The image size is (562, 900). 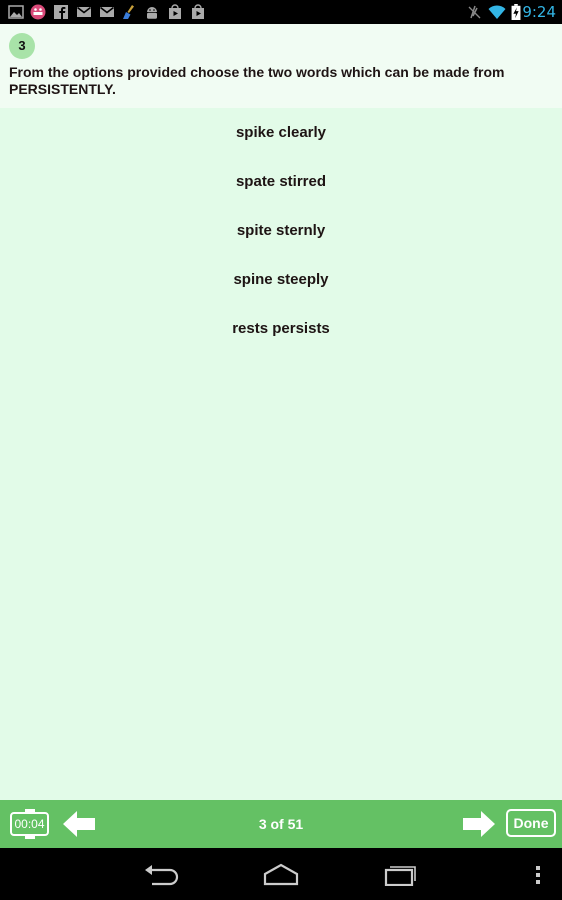 I want to click on timer: 00:04, so click(x=29, y=824).